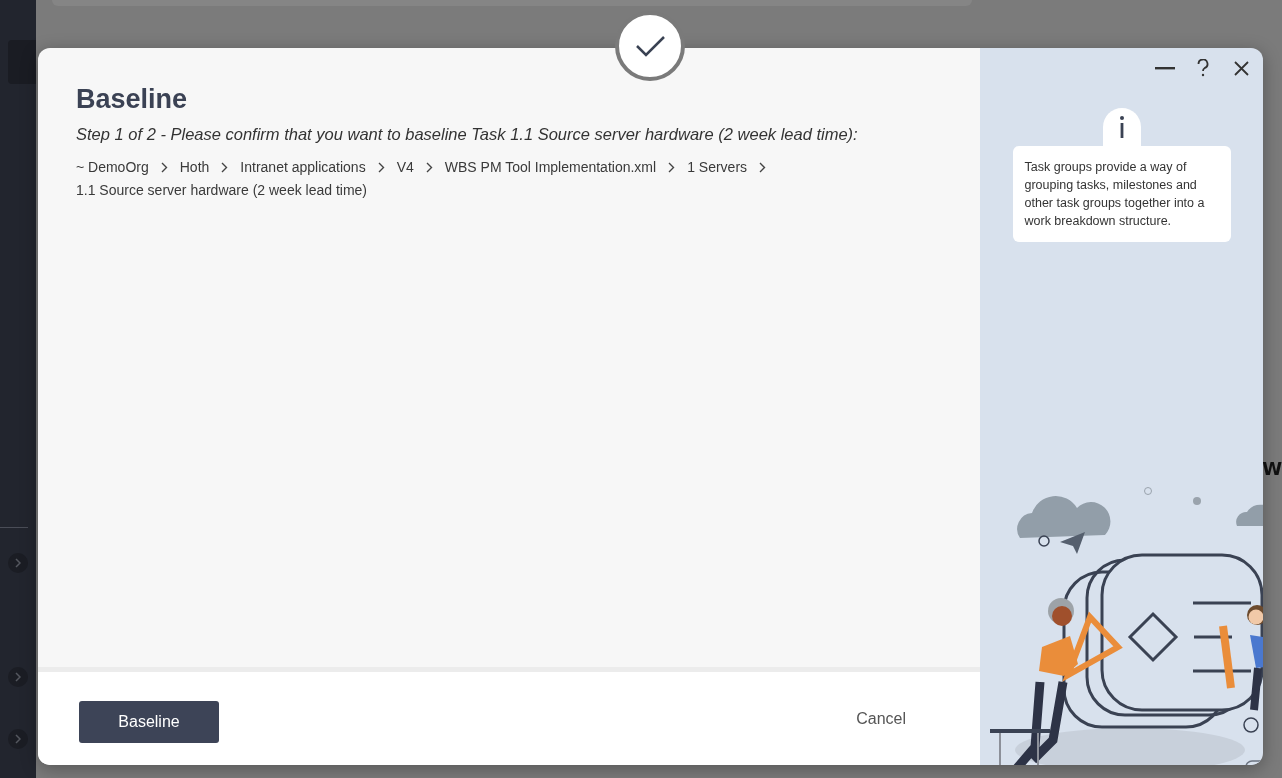 The image size is (1282, 778). Describe the element at coordinates (1203, 68) in the screenshot. I see `help-icon` at that location.